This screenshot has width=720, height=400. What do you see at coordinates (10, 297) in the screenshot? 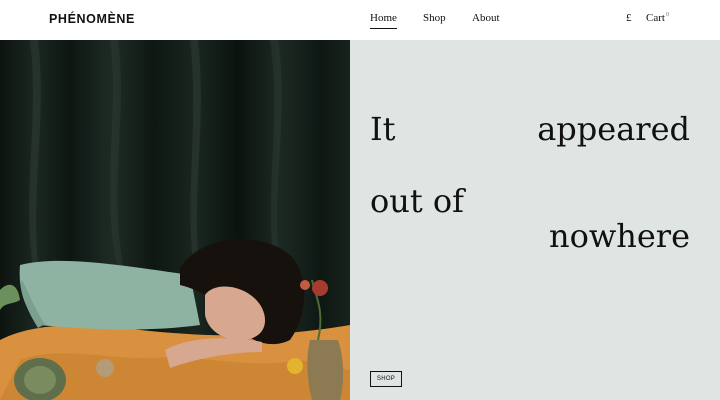
I see `plant-left` at bounding box center [10, 297].